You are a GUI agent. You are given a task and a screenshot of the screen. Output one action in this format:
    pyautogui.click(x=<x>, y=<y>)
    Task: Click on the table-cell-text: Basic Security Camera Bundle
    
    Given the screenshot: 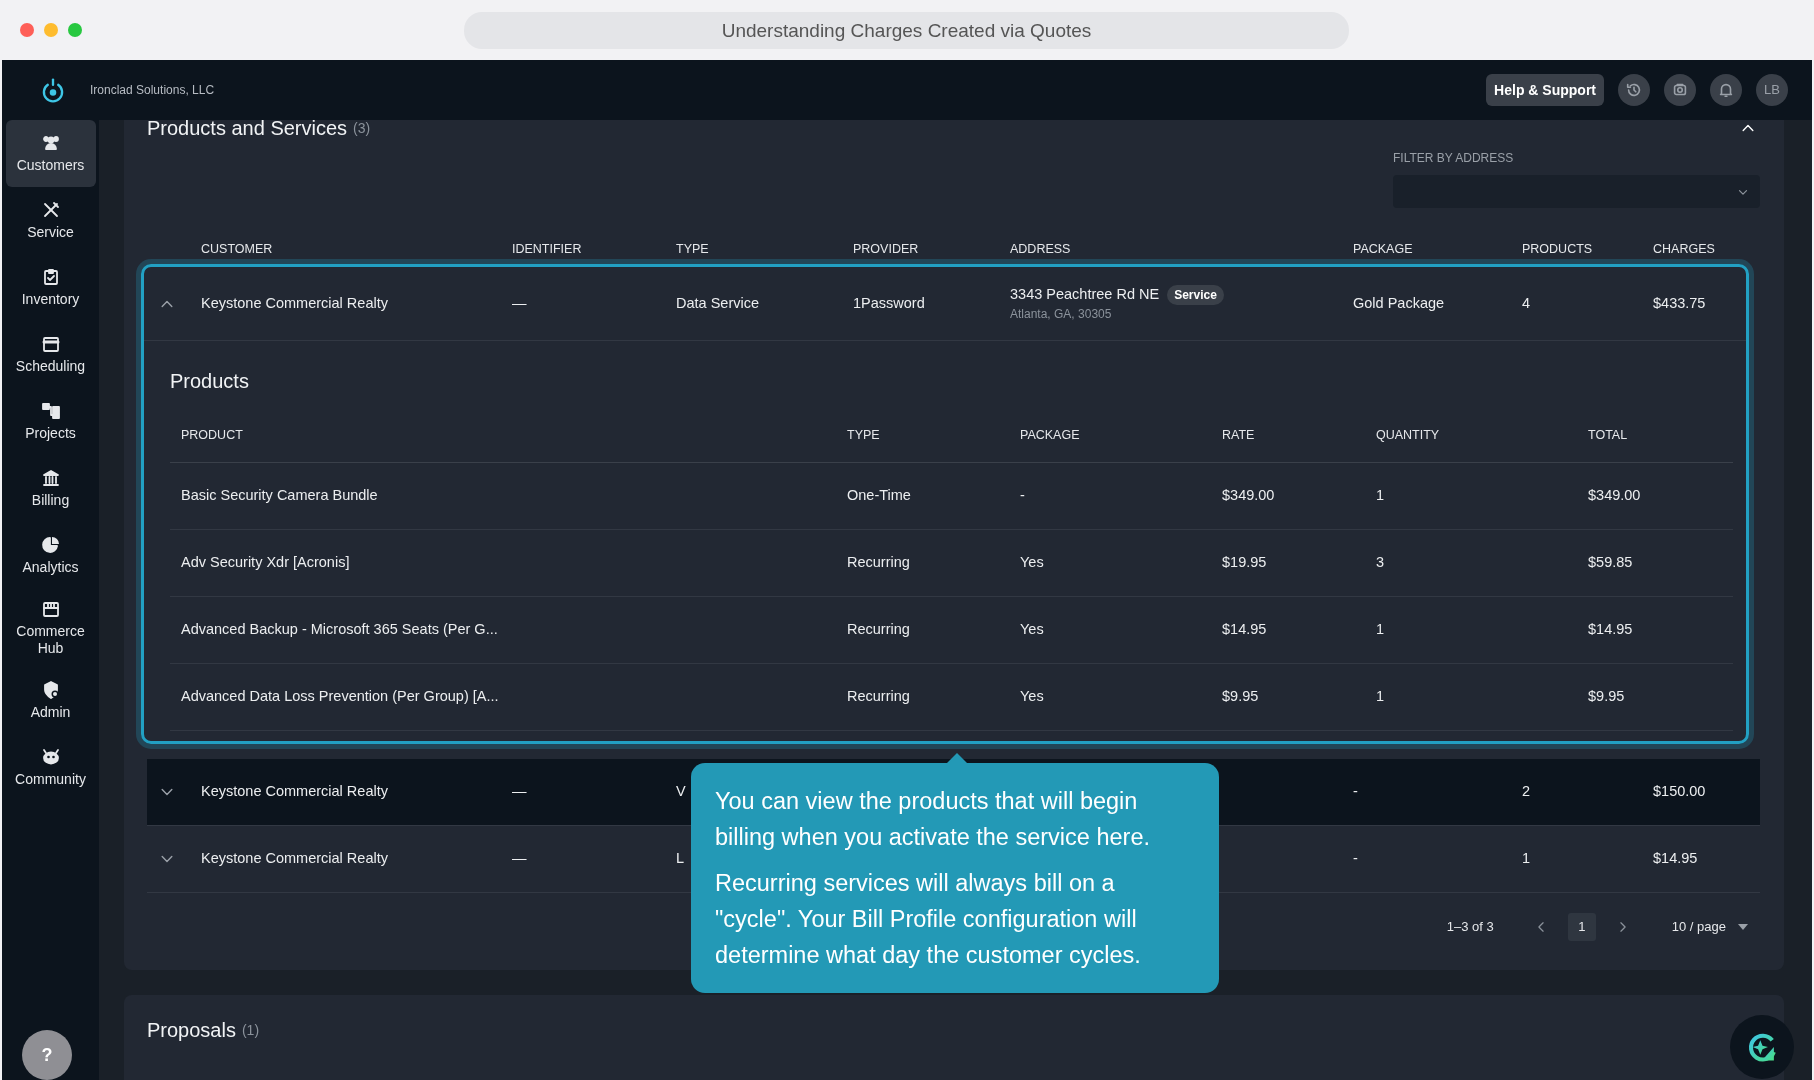 What is the action you would take?
    pyautogui.click(x=279, y=496)
    